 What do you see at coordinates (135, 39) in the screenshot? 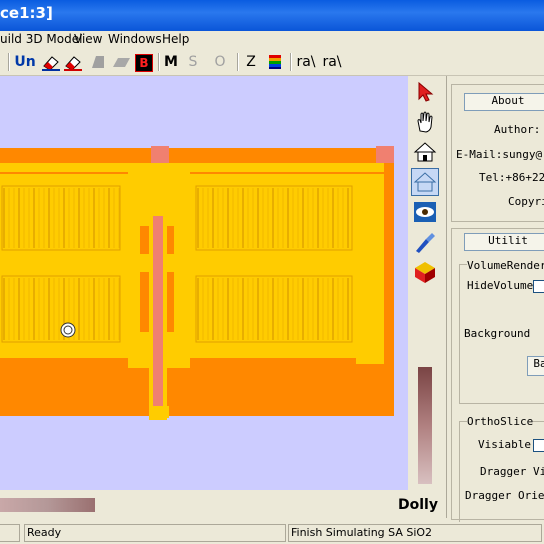
I see `menu-windows: Windows` at bounding box center [135, 39].